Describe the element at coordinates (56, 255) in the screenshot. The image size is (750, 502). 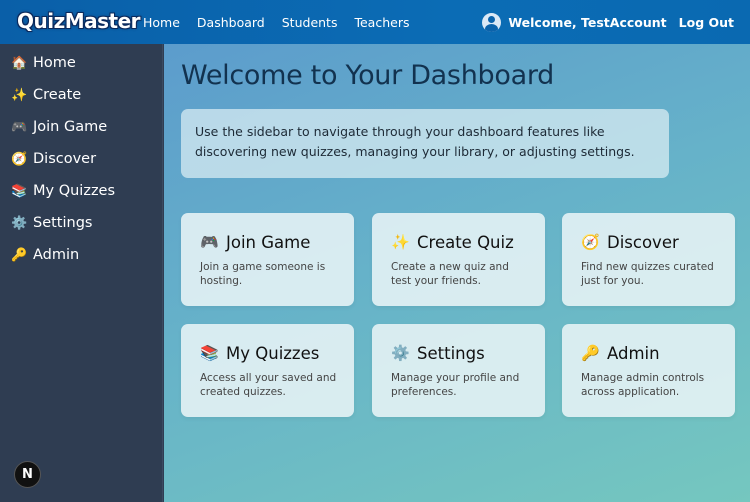
I see `sidebar-item-label: Admin` at that location.